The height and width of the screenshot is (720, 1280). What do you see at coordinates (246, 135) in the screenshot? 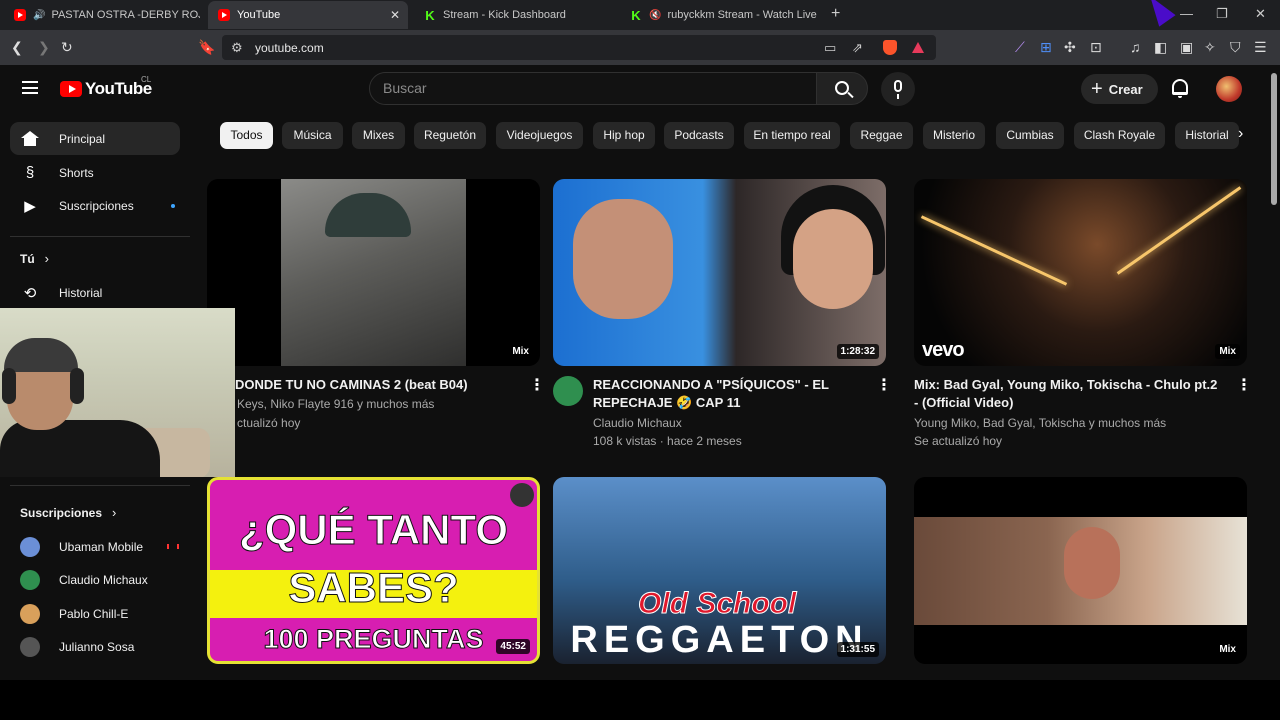
I see `chip-todos: Todos` at bounding box center [246, 135].